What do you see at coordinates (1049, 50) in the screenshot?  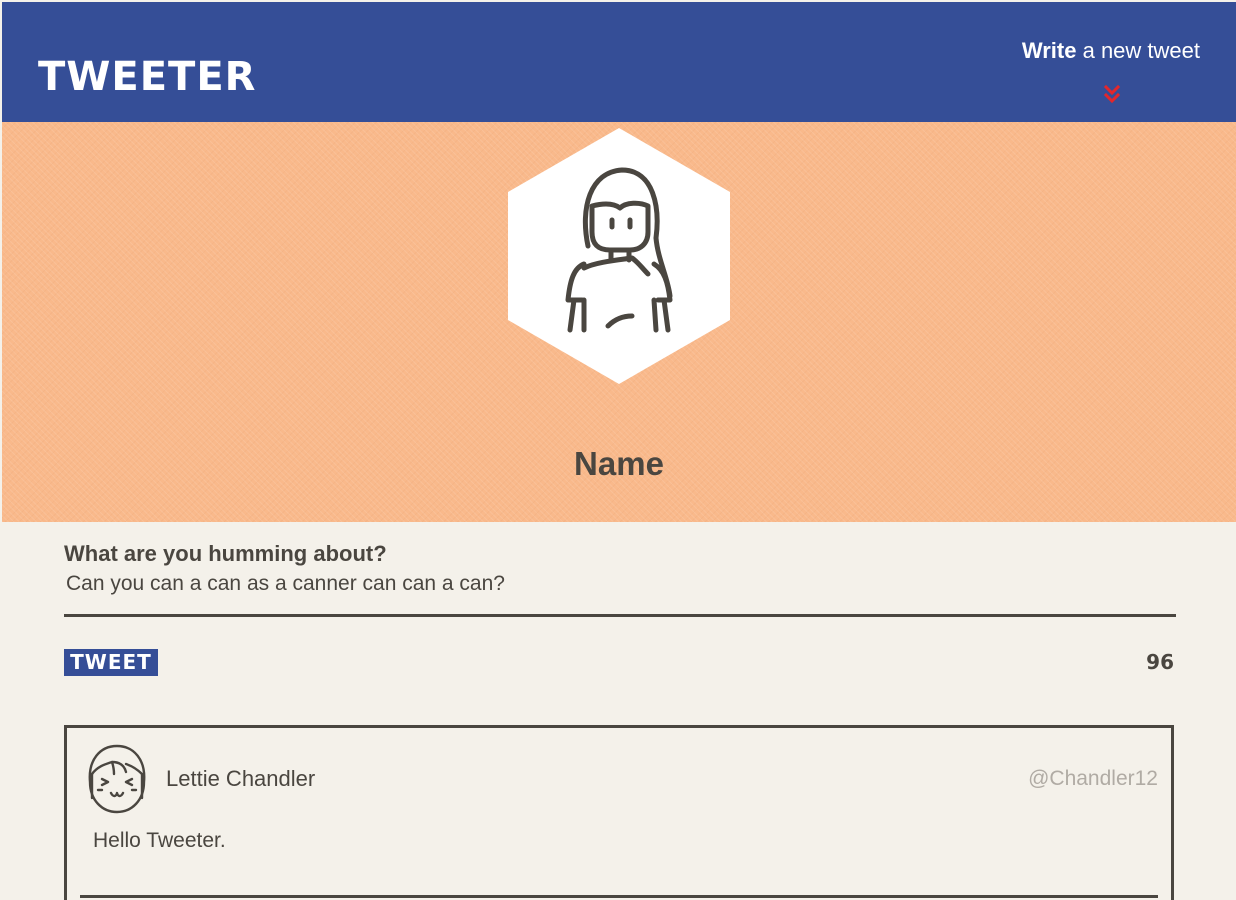 I see `write-new-tweet-strong: Write` at bounding box center [1049, 50].